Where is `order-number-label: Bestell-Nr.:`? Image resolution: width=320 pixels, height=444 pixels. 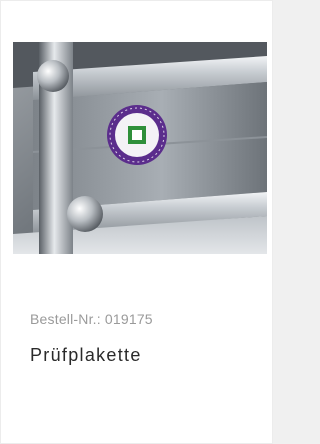 order-number-label: Bestell-Nr.: is located at coordinates (65, 319).